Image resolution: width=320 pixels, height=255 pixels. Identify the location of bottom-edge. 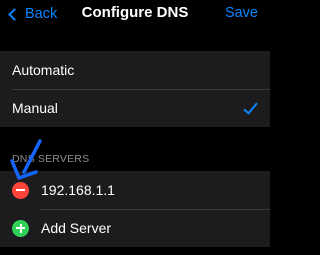
(135, 252).